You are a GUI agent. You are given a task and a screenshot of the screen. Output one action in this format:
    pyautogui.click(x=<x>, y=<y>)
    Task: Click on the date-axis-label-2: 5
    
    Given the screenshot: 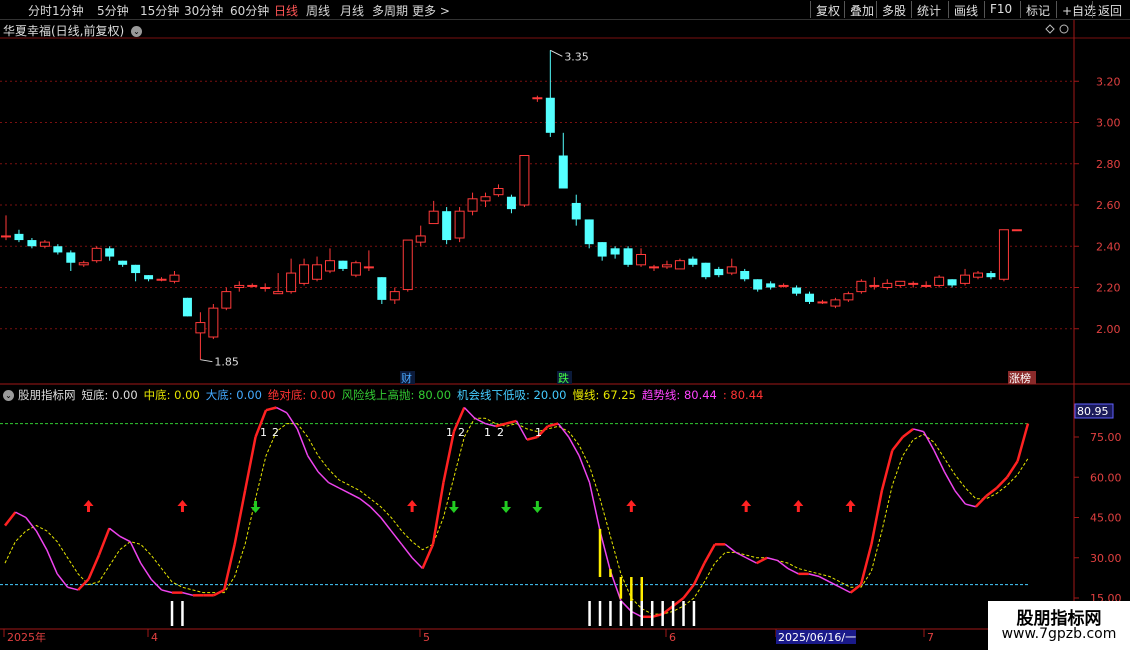 What is the action you would take?
    pyautogui.click(x=426, y=637)
    